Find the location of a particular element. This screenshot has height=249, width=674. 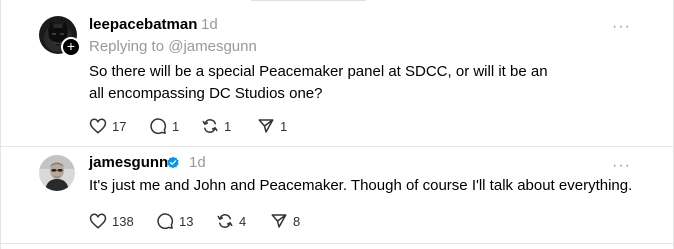

avatar-jamesgunn-image is located at coordinates (57, 173).